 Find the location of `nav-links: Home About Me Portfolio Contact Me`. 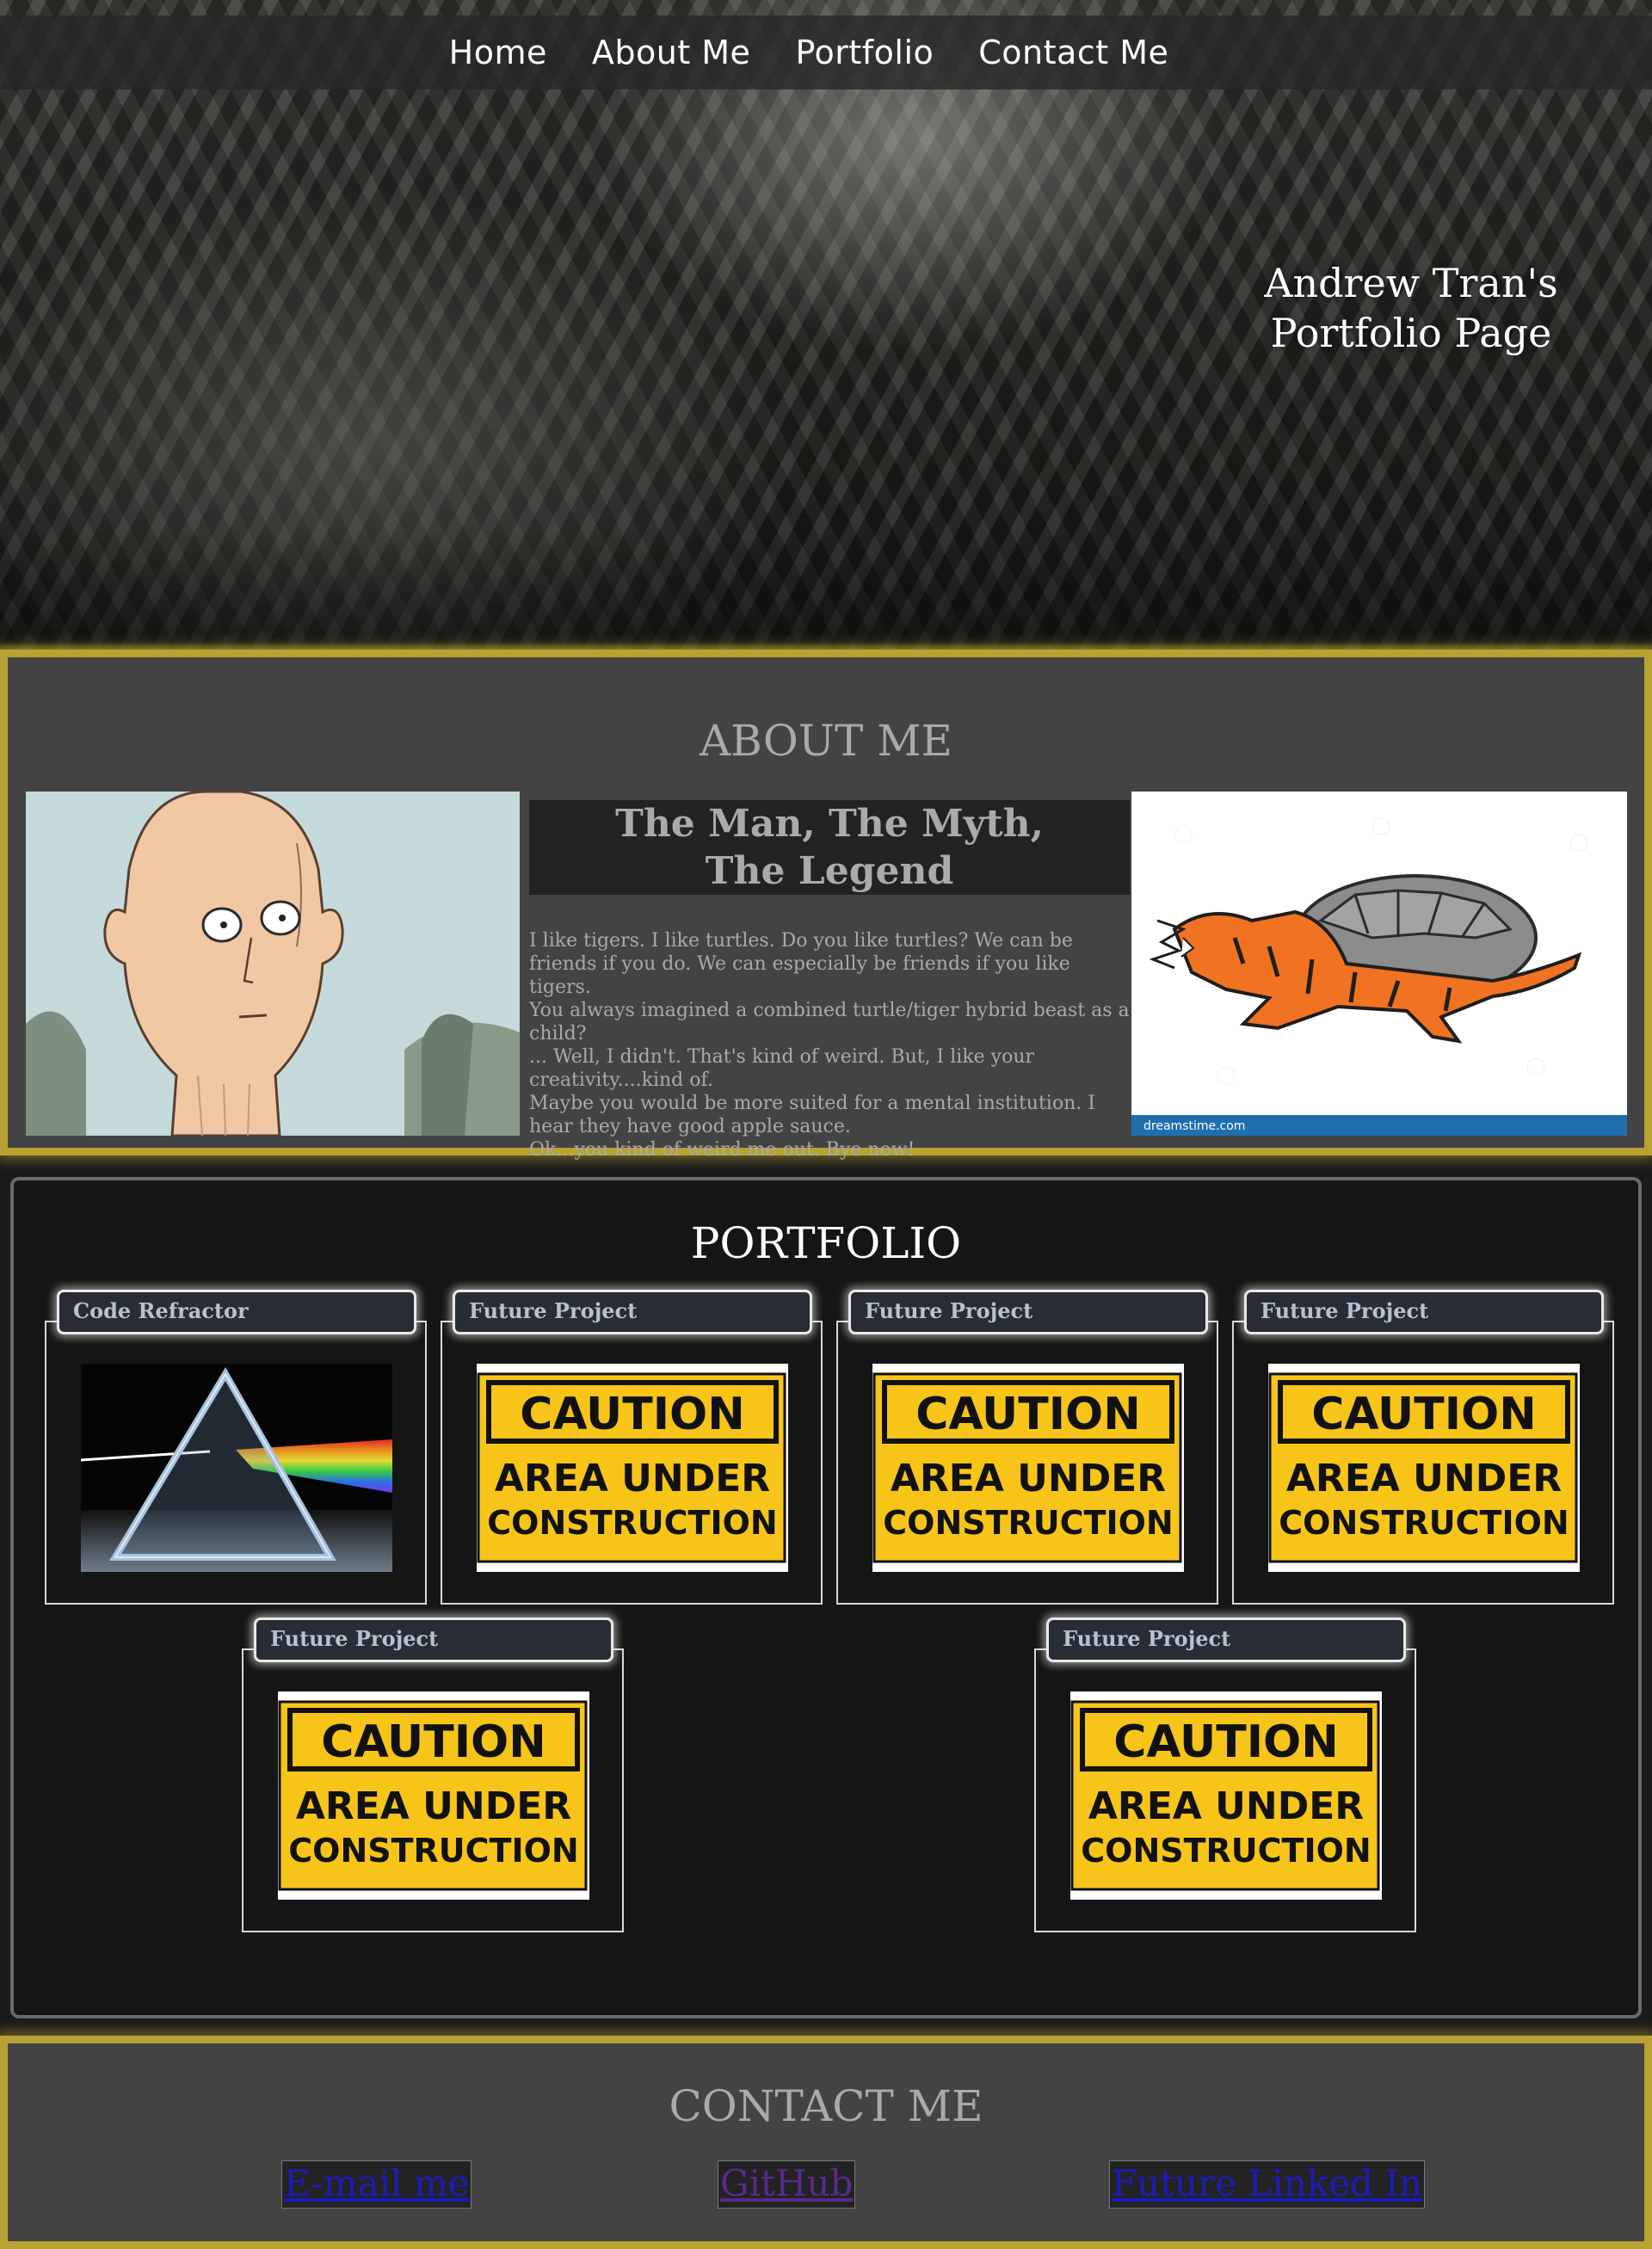

nav-links: Home About Me Portfolio Contact Me is located at coordinates (809, 52).